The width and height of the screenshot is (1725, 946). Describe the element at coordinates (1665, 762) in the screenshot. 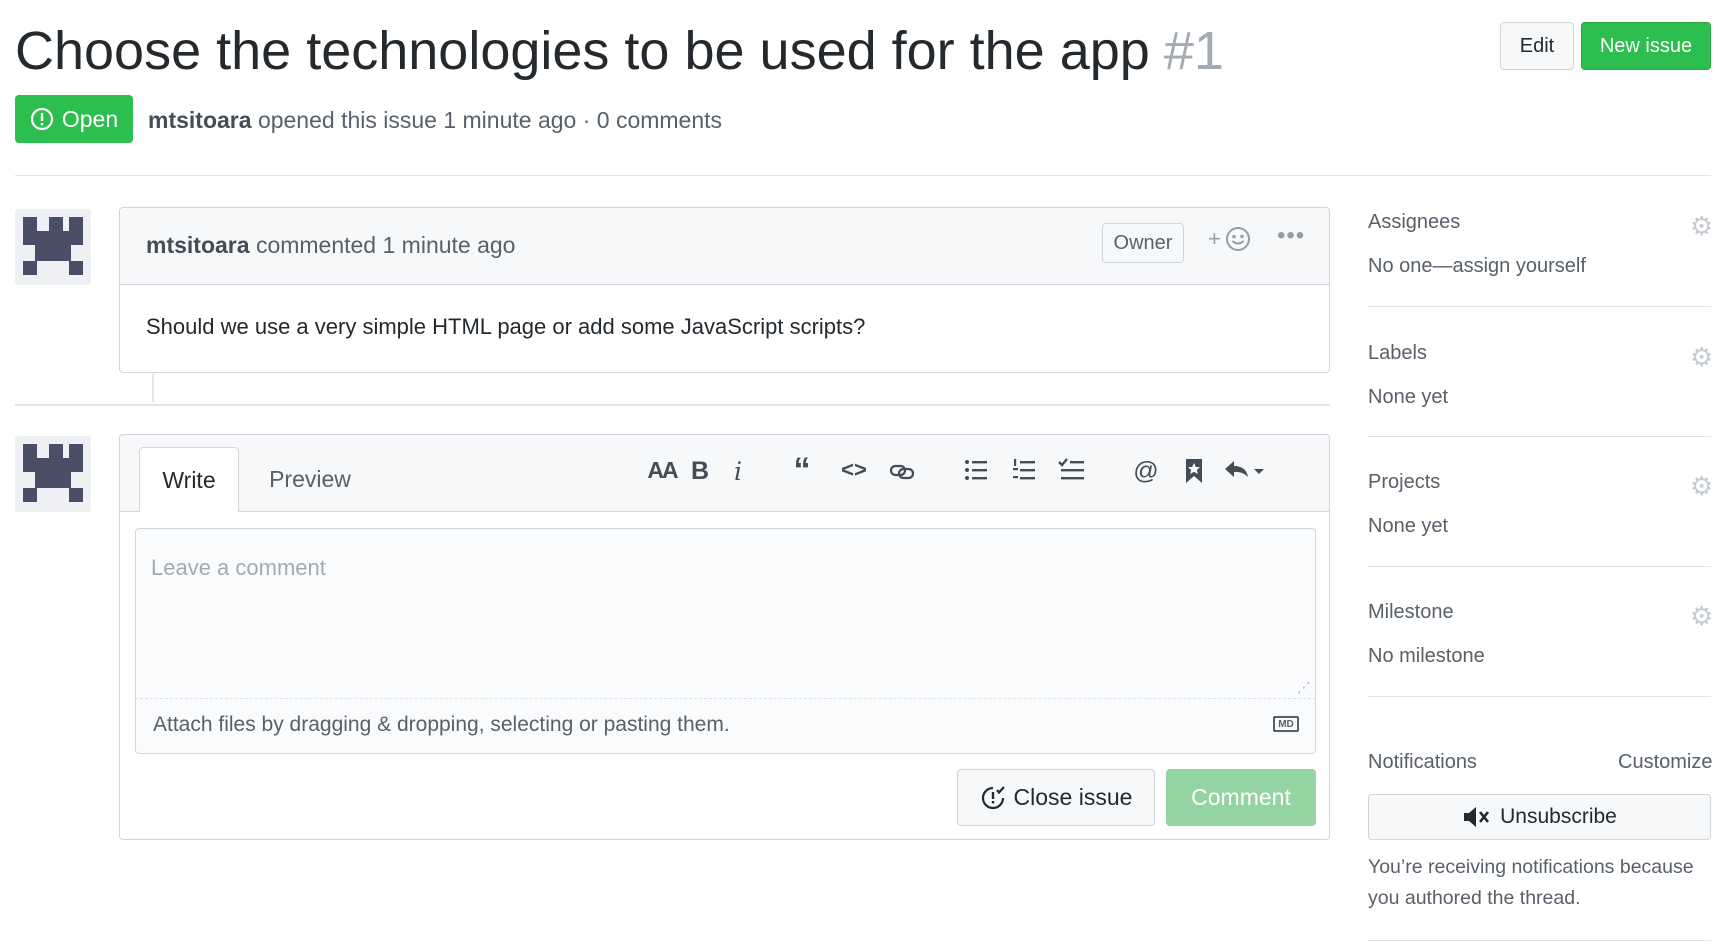

I see `customize-link: Customize` at that location.